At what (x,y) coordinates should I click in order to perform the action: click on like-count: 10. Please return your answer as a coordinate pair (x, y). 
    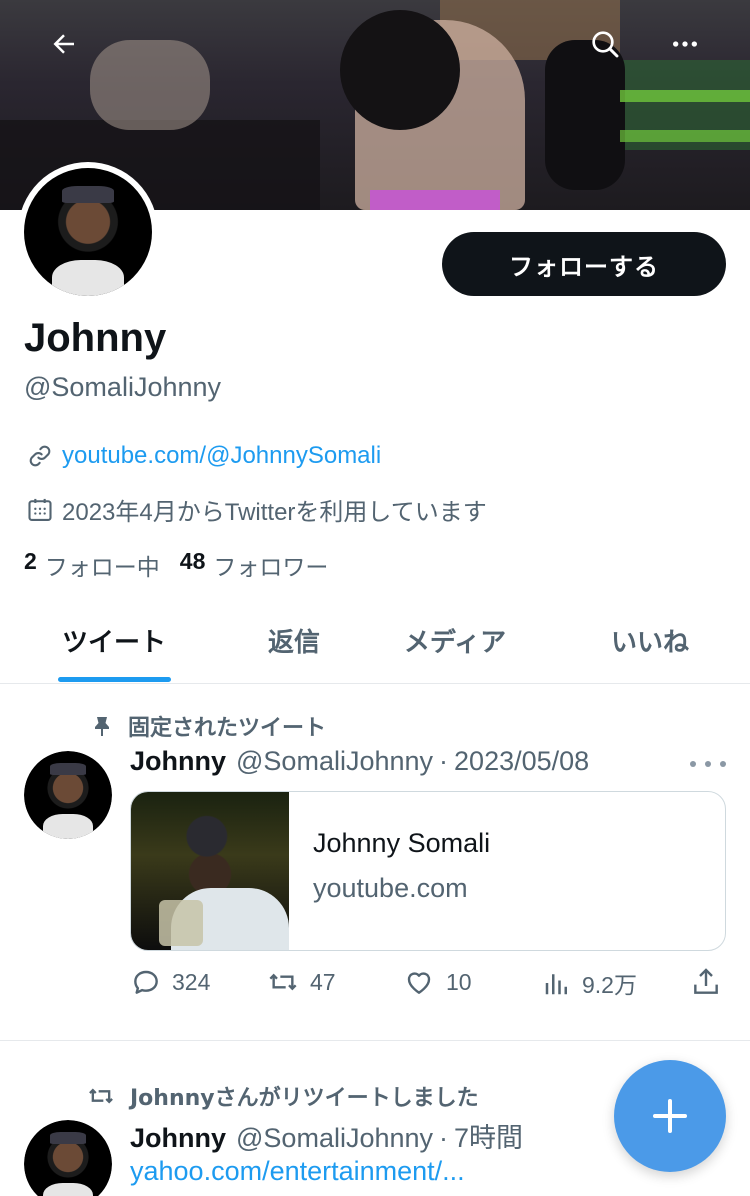
    Looking at the image, I should click on (459, 981).